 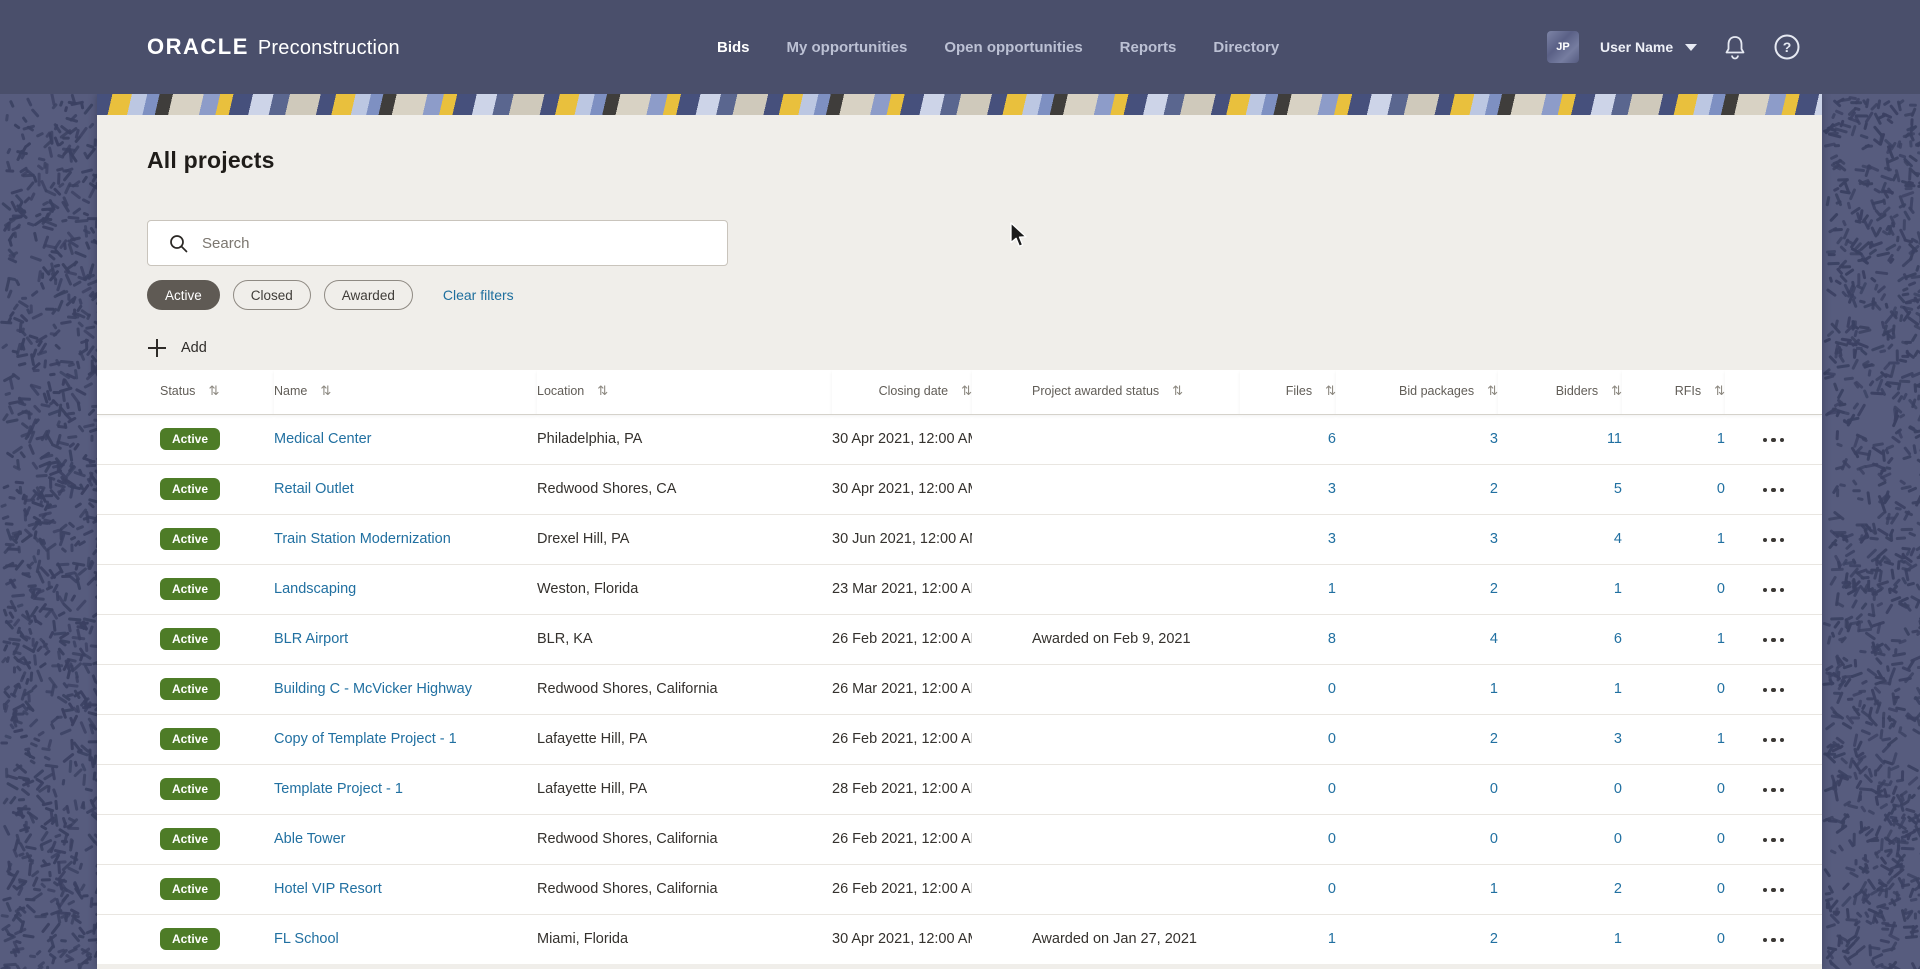 What do you see at coordinates (1618, 639) in the screenshot?
I see `bidders-count-link: 6` at bounding box center [1618, 639].